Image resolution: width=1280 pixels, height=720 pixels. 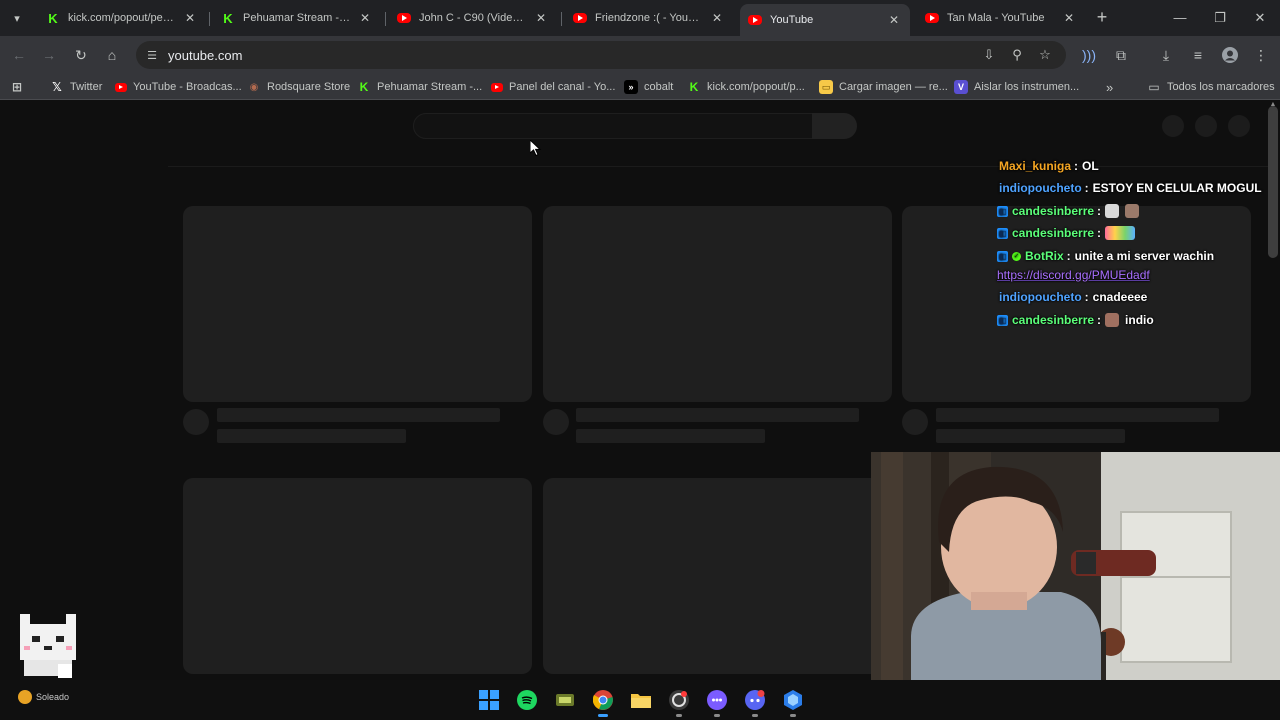 I want to click on chat-message: ◧ candesinberre :, so click(x=1069, y=233).